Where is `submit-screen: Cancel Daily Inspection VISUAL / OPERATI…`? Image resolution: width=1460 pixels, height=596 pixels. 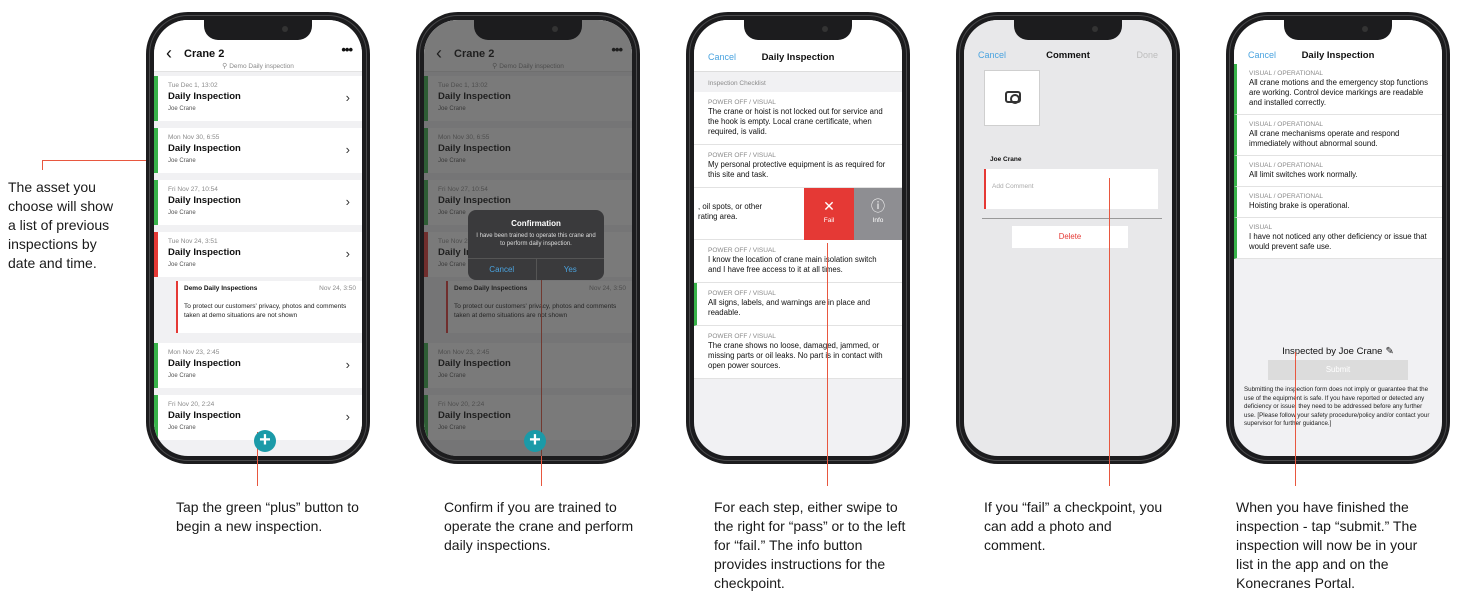
submit-screen: Cancel Daily Inspection VISUAL / OPERATI… is located at coordinates (1338, 238).